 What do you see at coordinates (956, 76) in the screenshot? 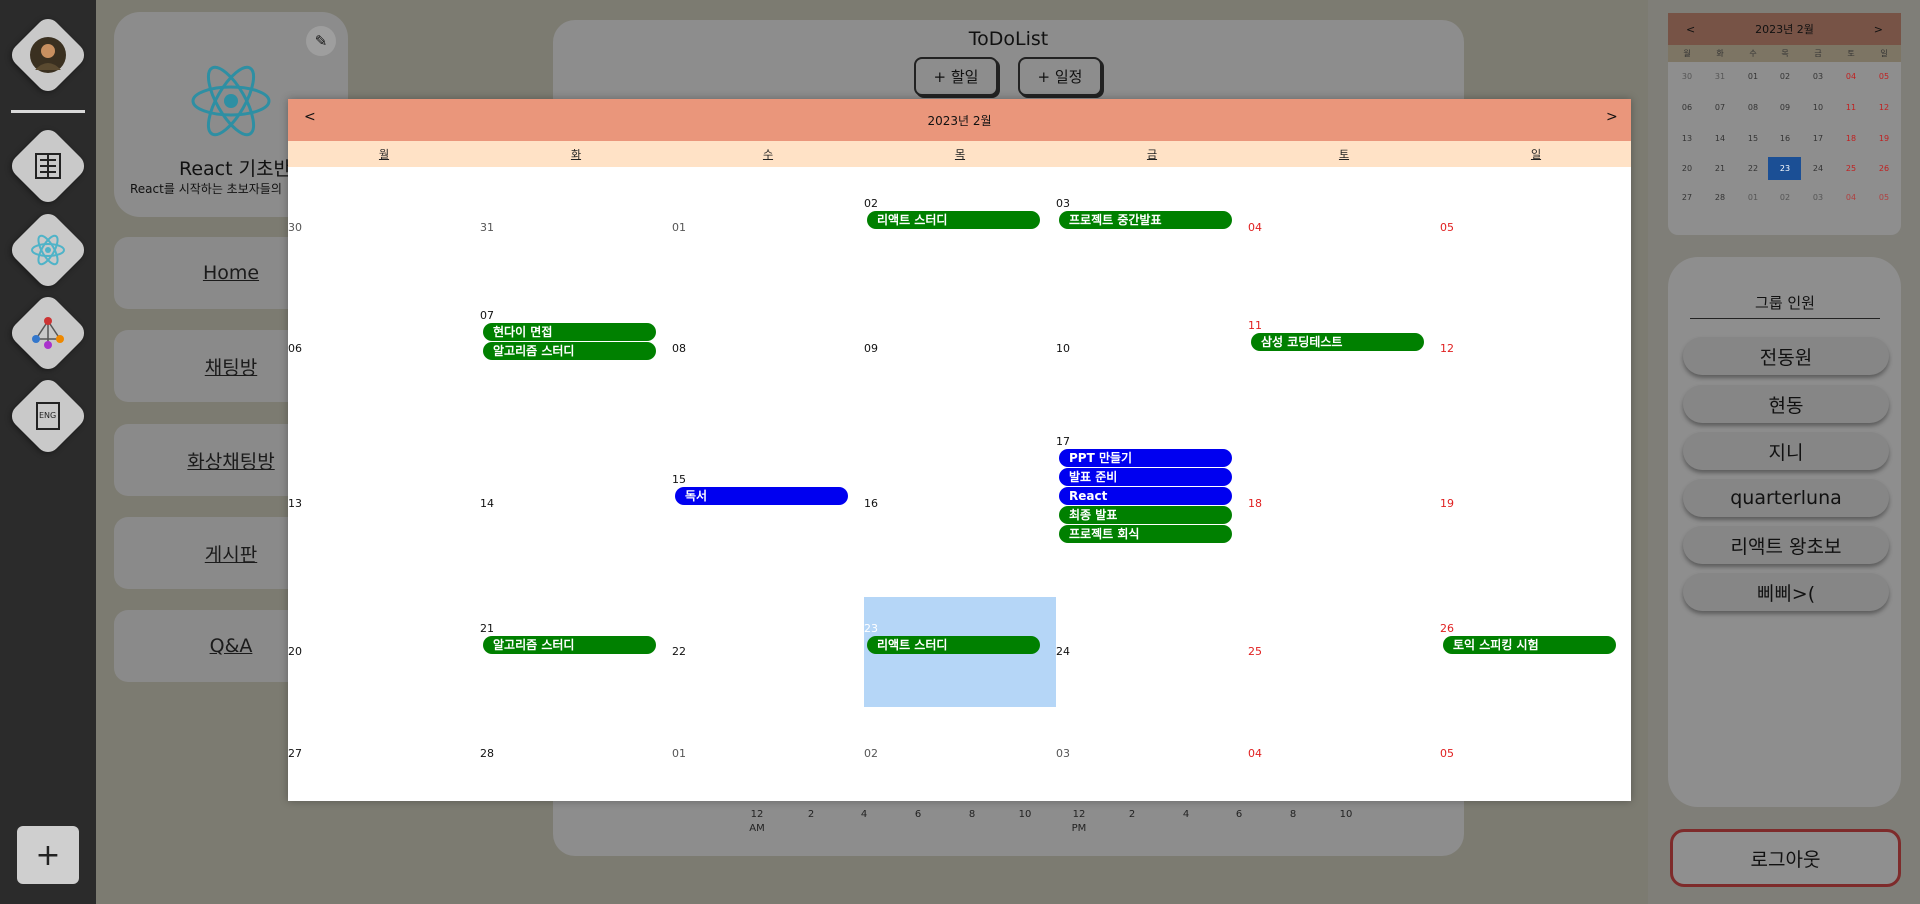
I see `add-todo-button: + 할일` at bounding box center [956, 76].